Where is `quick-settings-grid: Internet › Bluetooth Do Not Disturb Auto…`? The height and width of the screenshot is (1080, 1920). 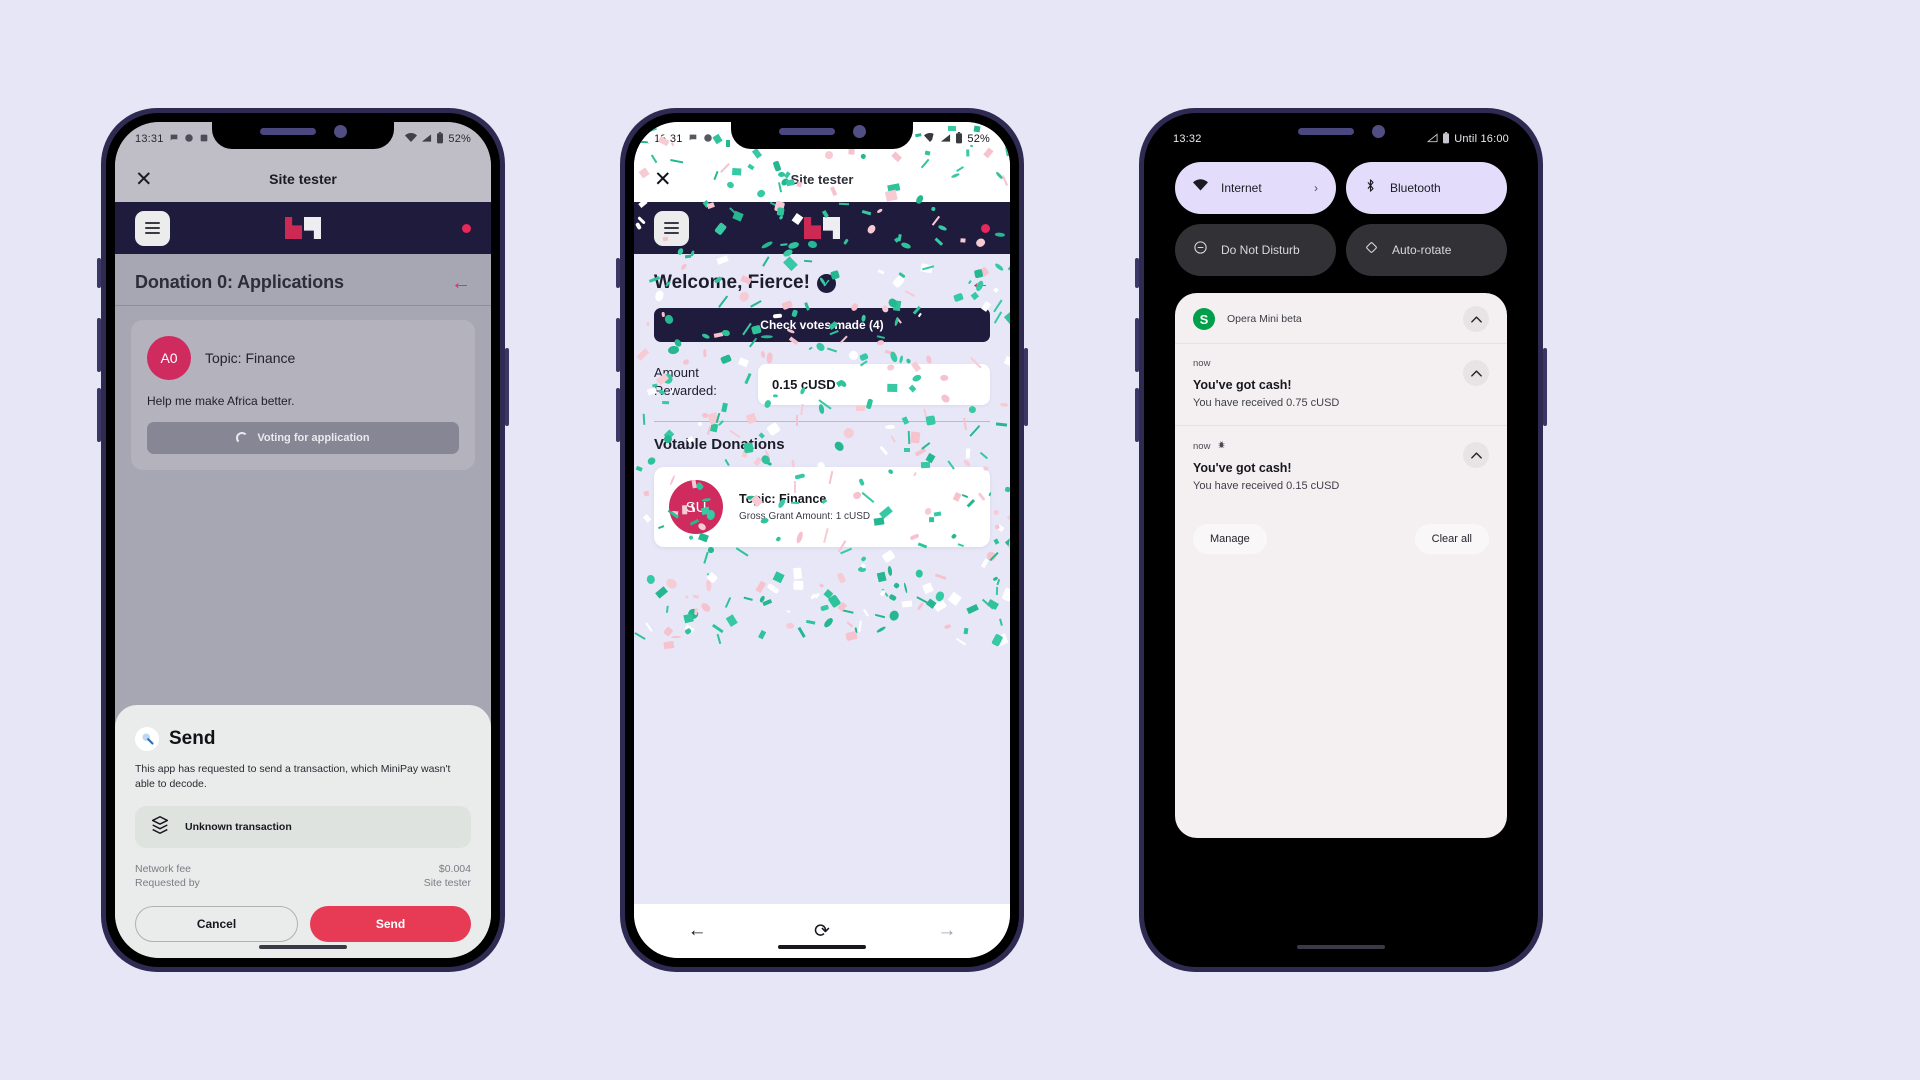
quick-settings-grid: Internet › Bluetooth Do Not Disturb Auto… is located at coordinates (1341, 216).